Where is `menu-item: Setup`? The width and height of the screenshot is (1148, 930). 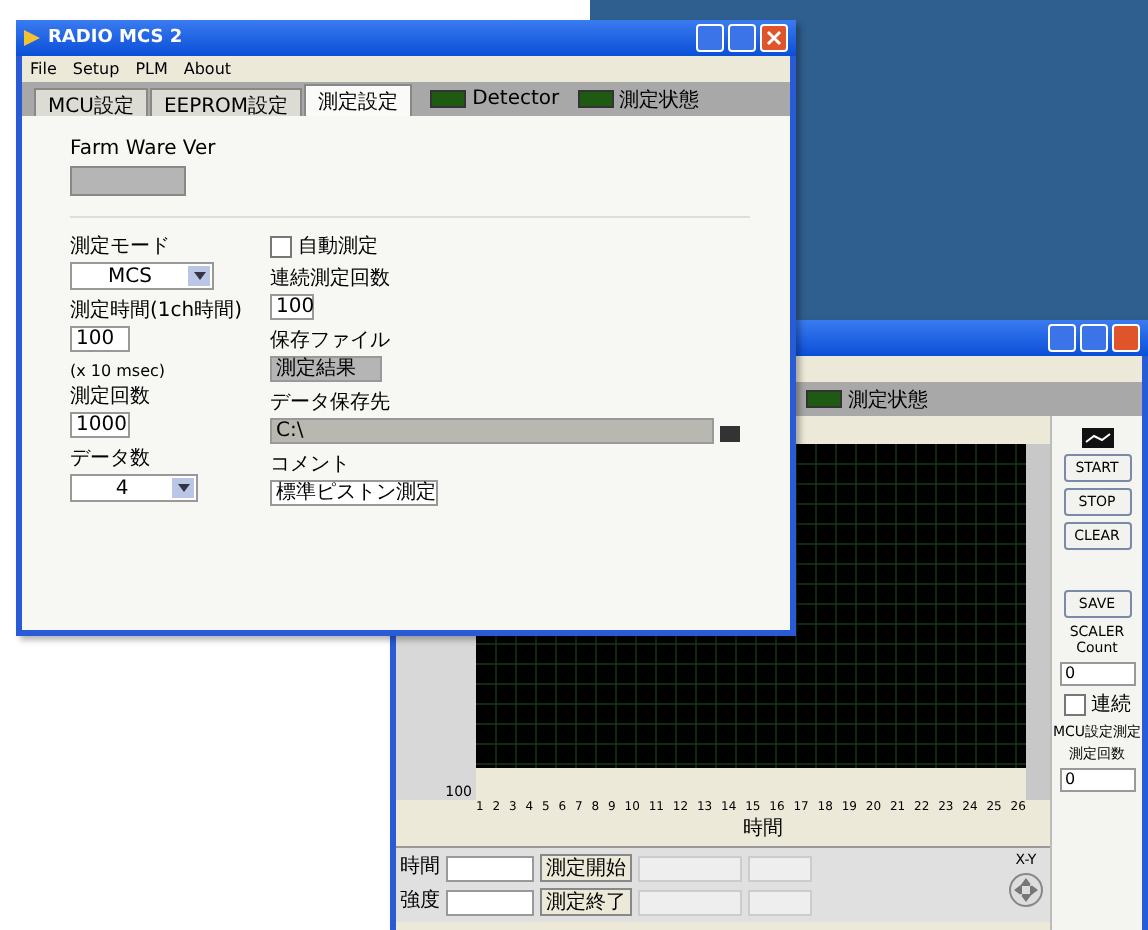 menu-item: Setup is located at coordinates (96, 69).